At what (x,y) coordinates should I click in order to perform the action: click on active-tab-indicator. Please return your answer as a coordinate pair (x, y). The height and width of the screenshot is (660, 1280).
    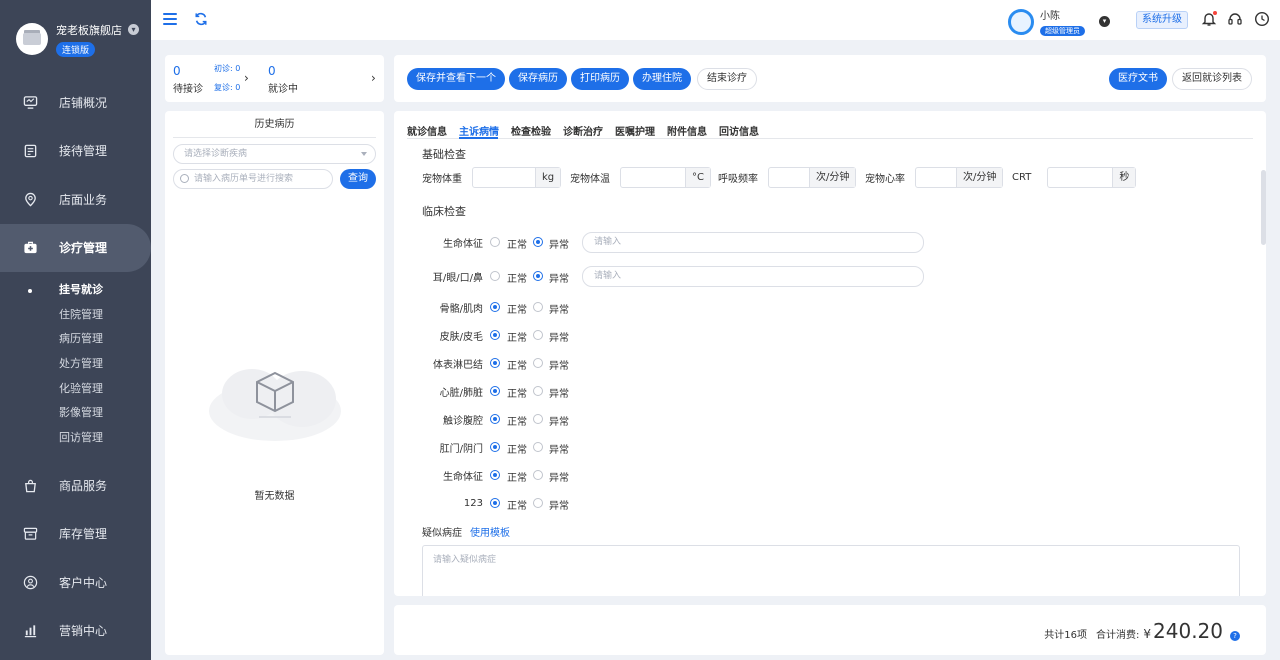
    Looking at the image, I should click on (478, 138).